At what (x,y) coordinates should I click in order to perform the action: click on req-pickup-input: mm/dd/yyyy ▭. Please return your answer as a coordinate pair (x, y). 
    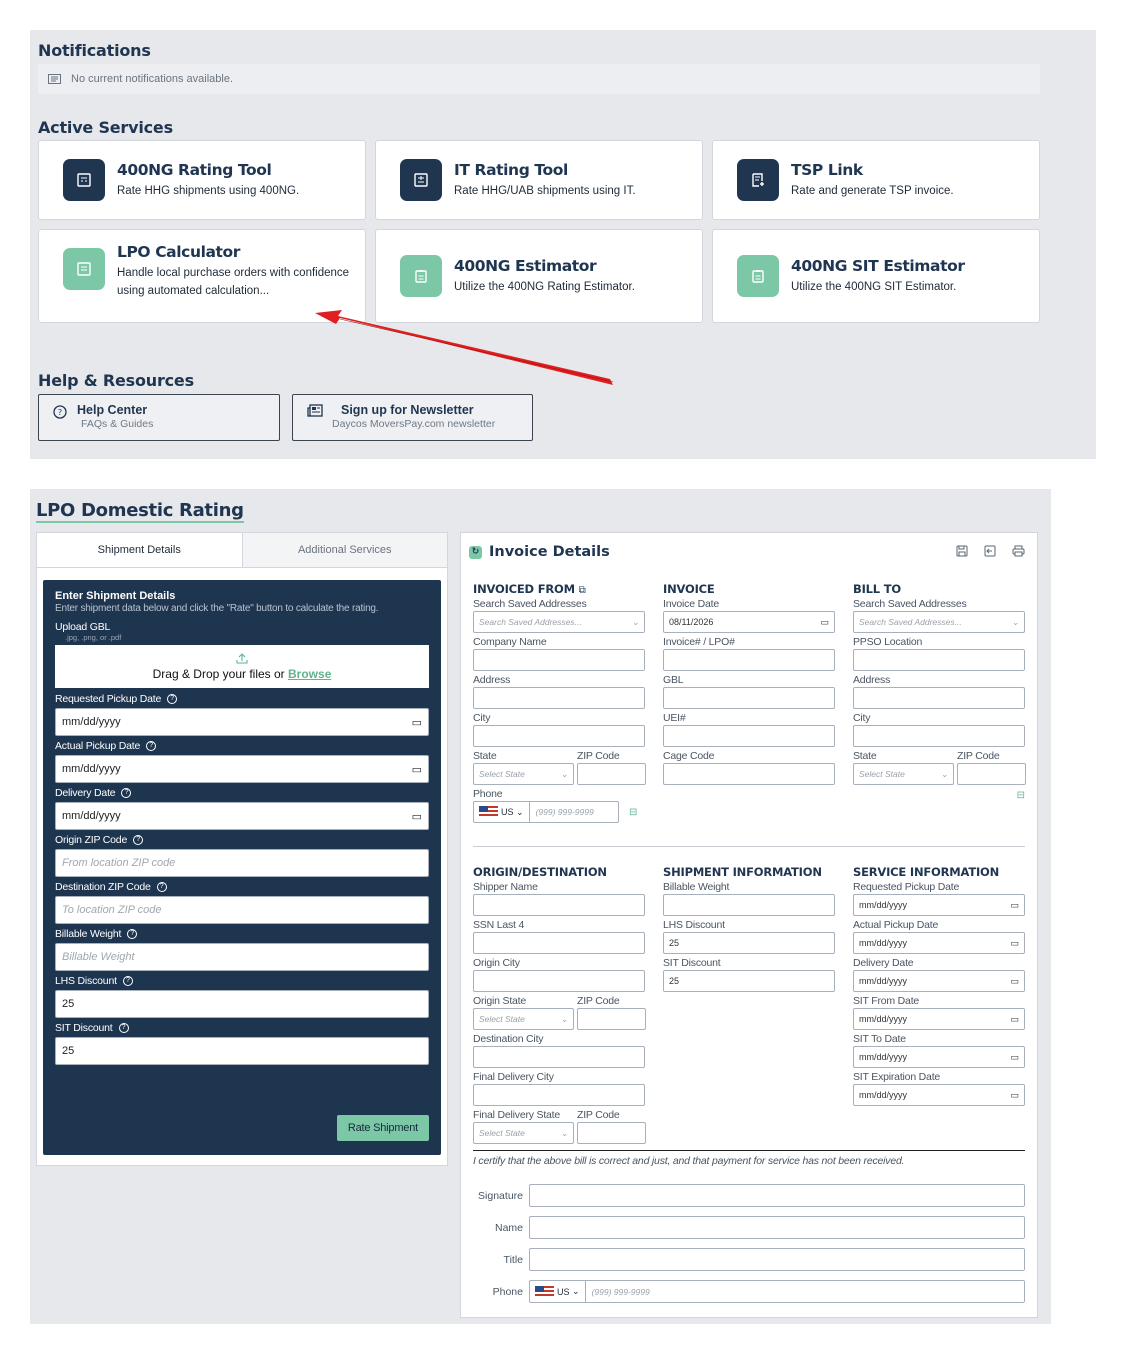
    Looking at the image, I should click on (939, 905).